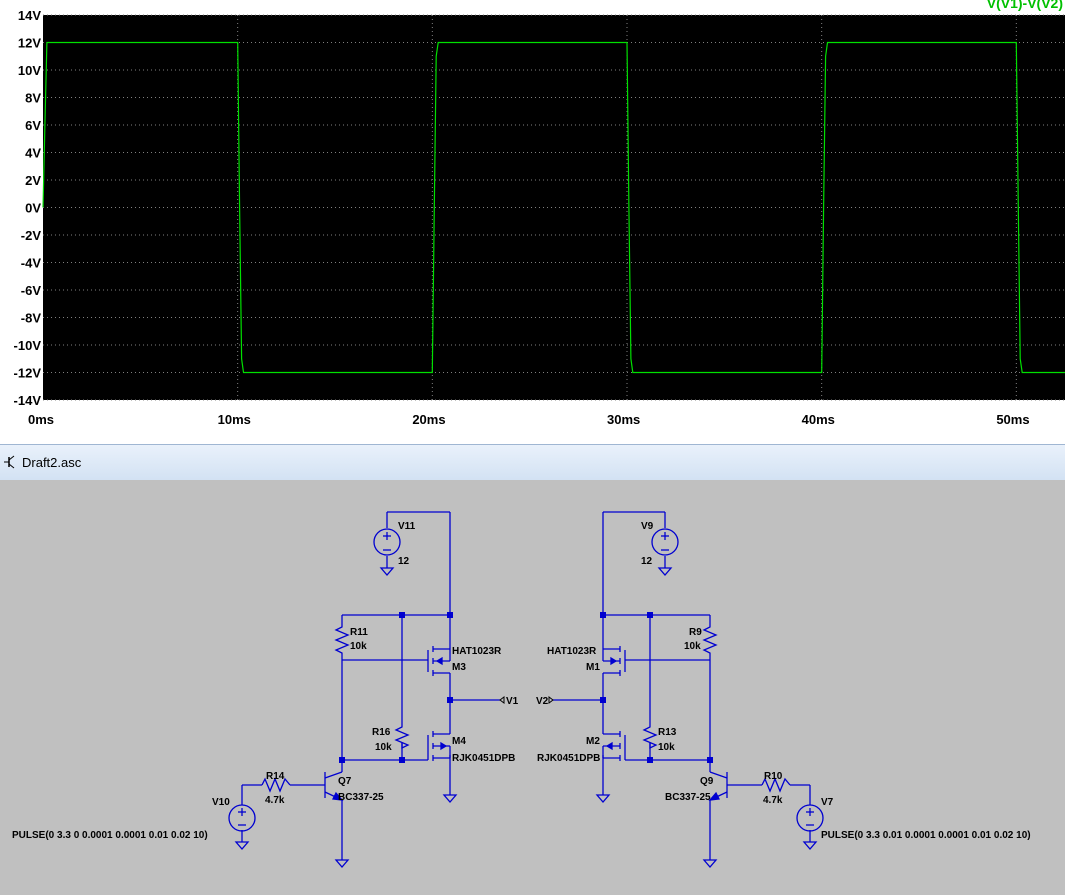 The image size is (1065, 895). What do you see at coordinates (234, 419) in the screenshot?
I see `x-tick-label: 10ms` at bounding box center [234, 419].